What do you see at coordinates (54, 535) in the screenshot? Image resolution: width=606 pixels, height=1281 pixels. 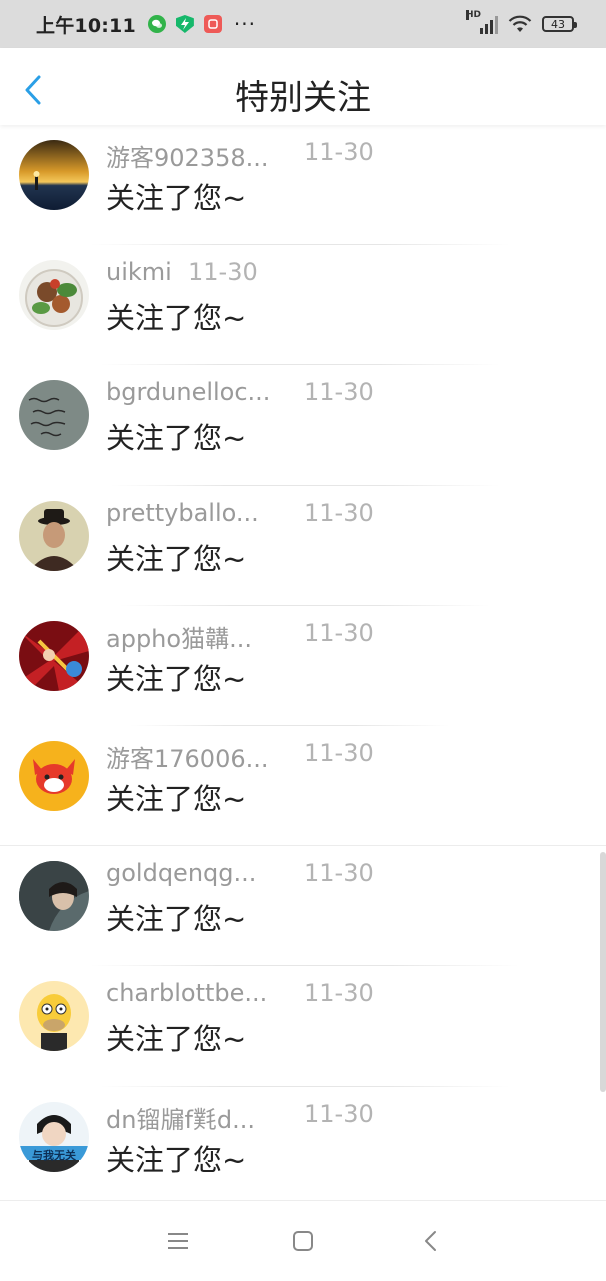 I see `man-hat-avatar` at bounding box center [54, 535].